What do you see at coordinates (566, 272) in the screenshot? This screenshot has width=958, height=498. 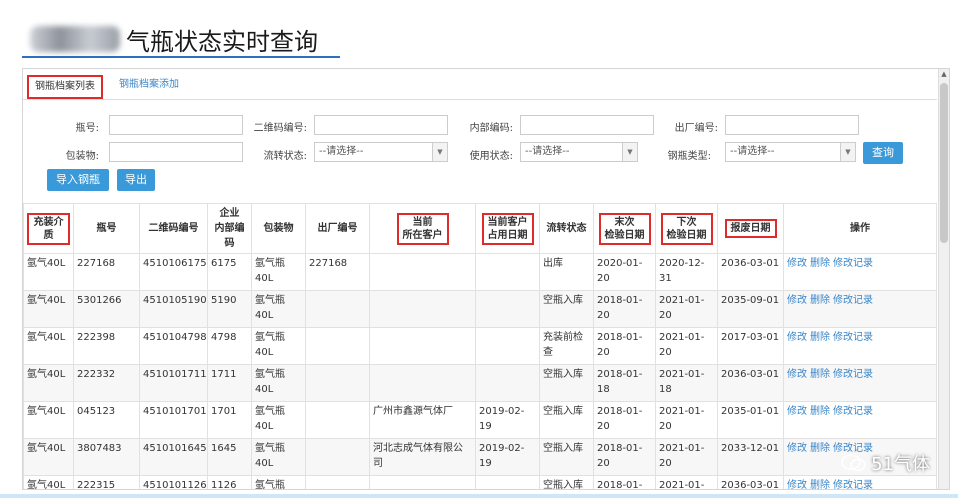 I see `table-cell: 出库` at bounding box center [566, 272].